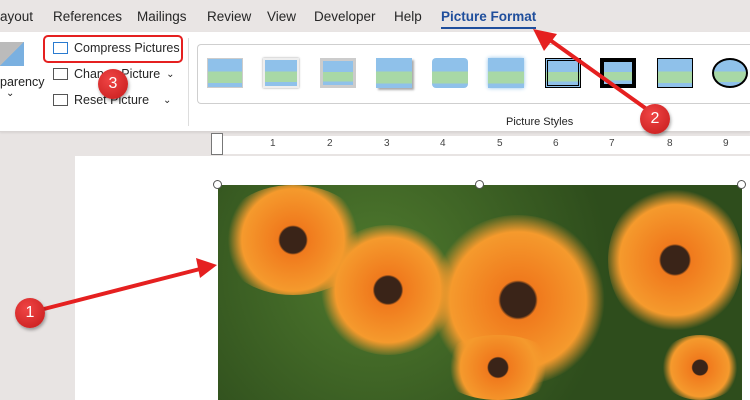  What do you see at coordinates (408, 16) in the screenshot?
I see `tab-help: Help` at bounding box center [408, 16].